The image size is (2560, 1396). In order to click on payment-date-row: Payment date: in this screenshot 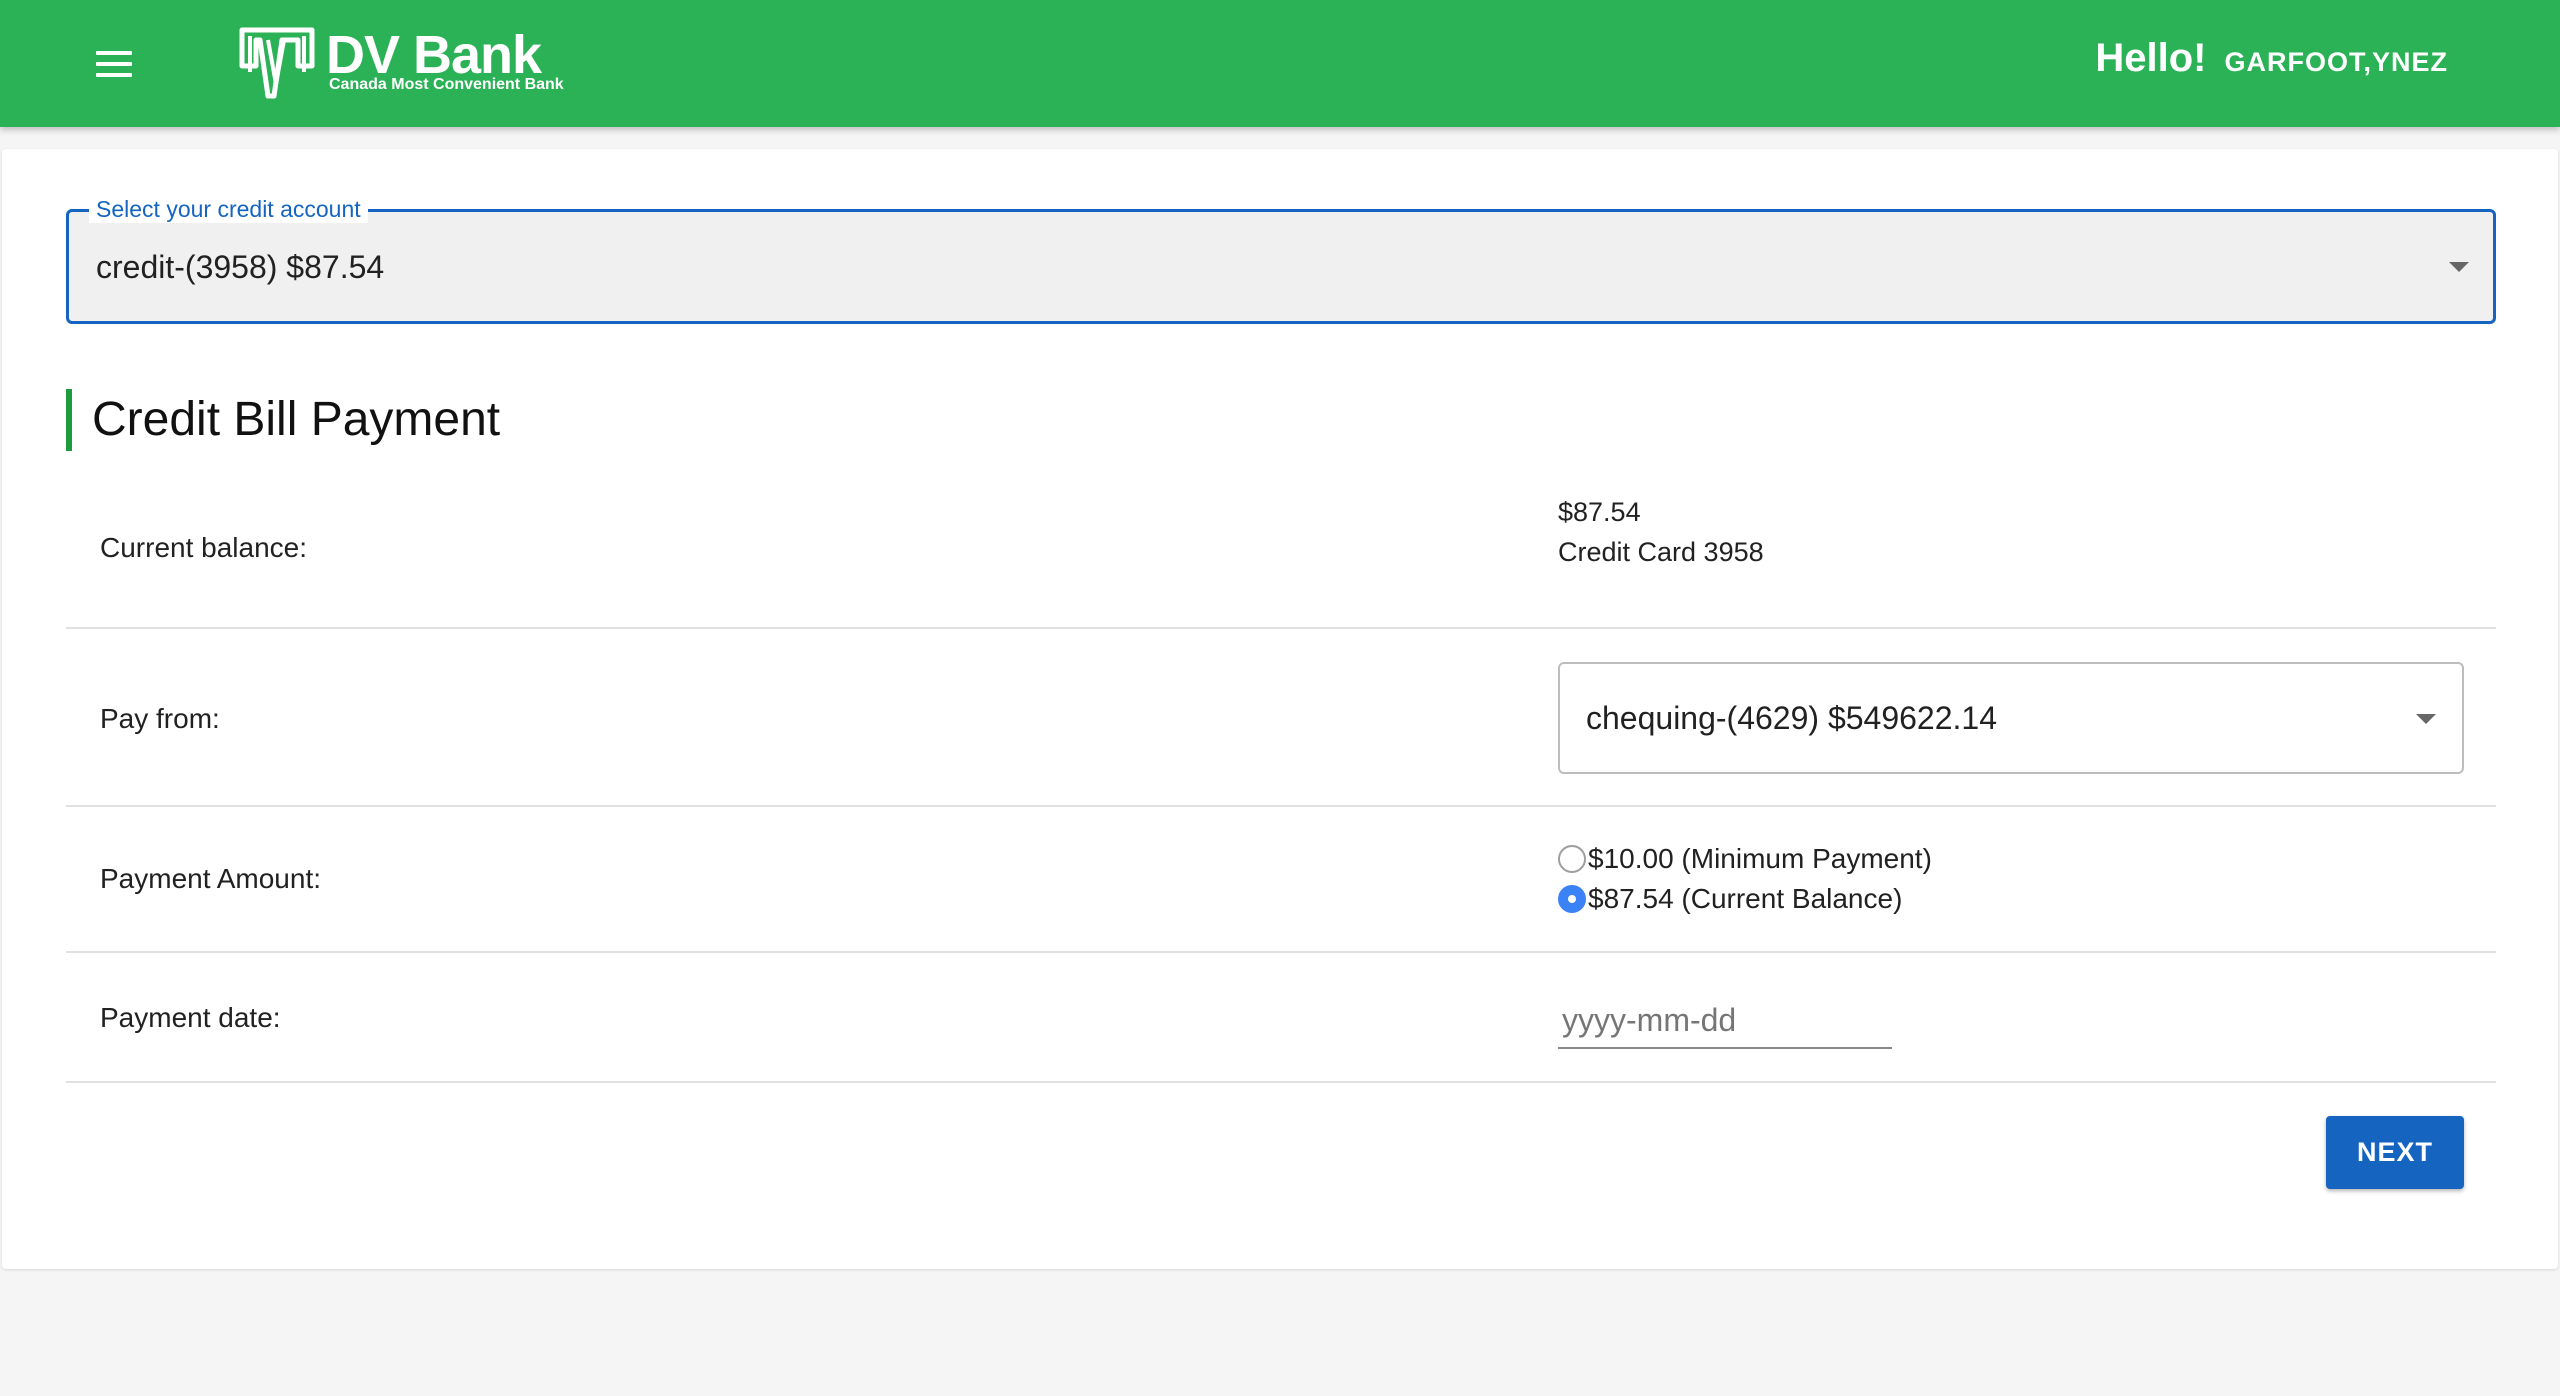, I will do `click(1281, 1018)`.